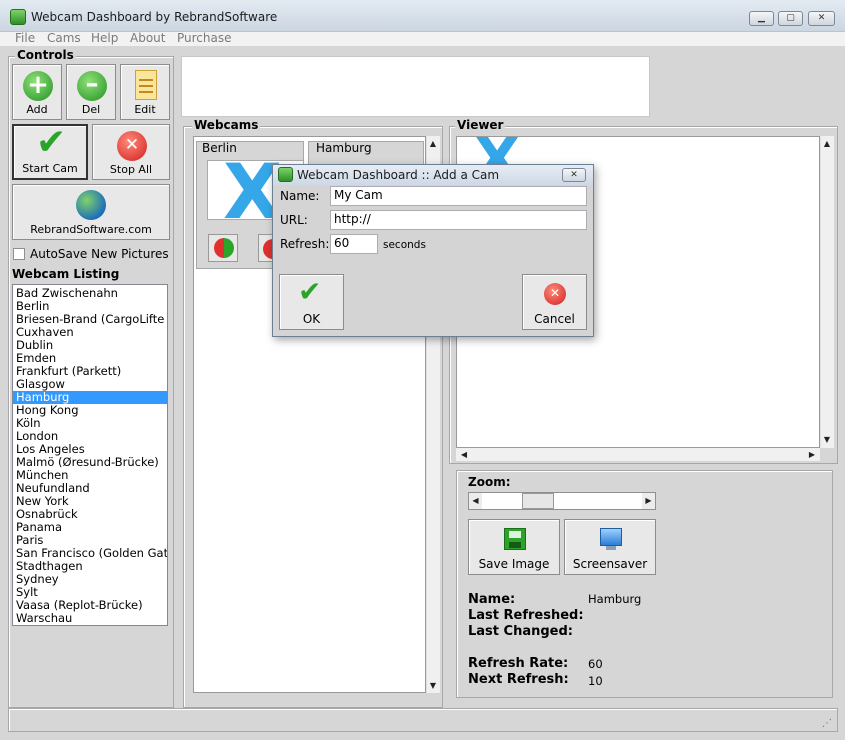 The image size is (845, 740). I want to click on monitor-icon, so click(611, 537).